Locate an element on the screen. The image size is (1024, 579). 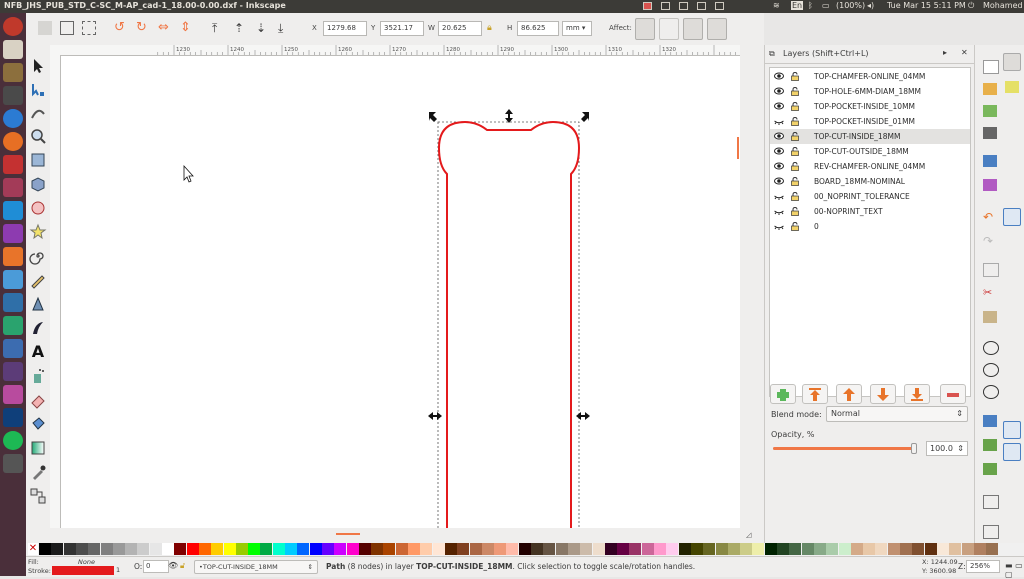
zoom-page-icon is located at coordinates (991, 392).